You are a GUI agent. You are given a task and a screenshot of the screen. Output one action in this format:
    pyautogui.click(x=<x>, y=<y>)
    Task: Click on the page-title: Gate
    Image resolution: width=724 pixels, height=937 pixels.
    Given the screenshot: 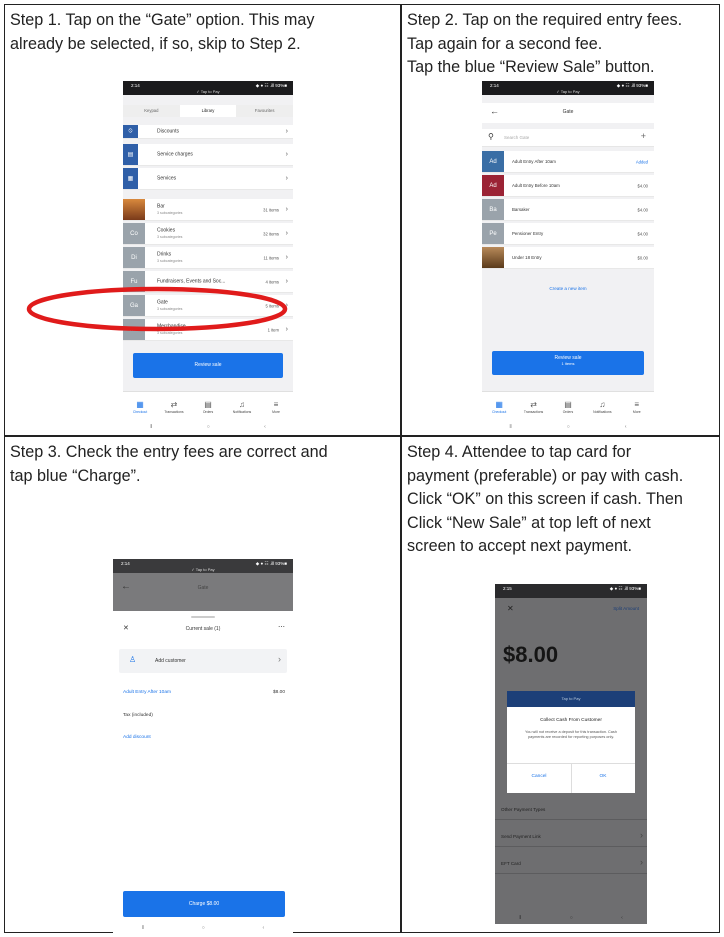 What is the action you would take?
    pyautogui.click(x=568, y=112)
    